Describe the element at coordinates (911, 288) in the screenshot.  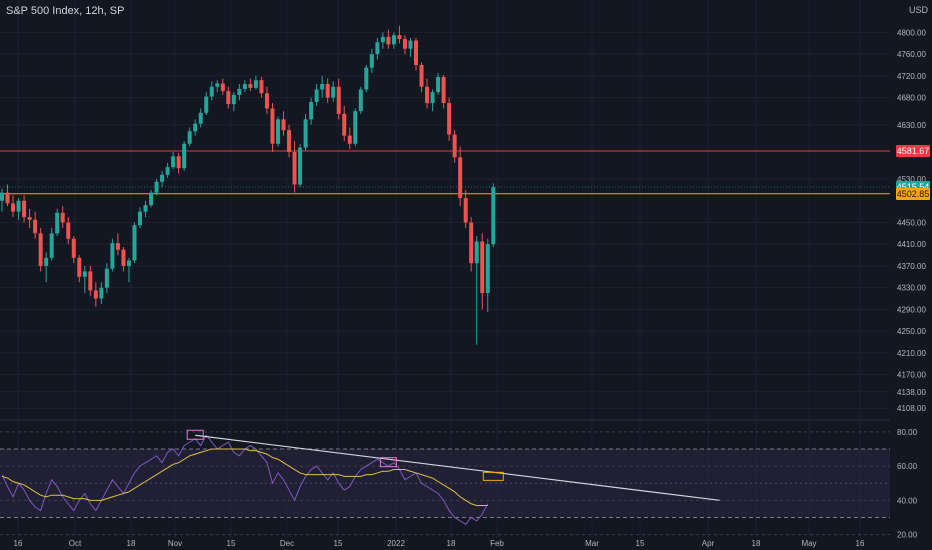
I see `price-tick-label: 4330.00` at that location.